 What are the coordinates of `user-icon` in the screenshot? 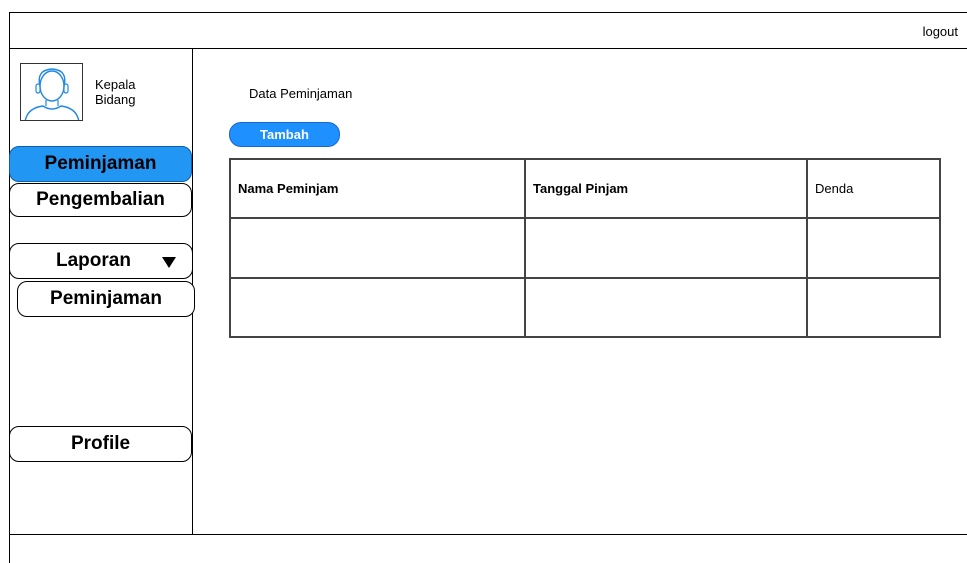 It's located at (52, 94).